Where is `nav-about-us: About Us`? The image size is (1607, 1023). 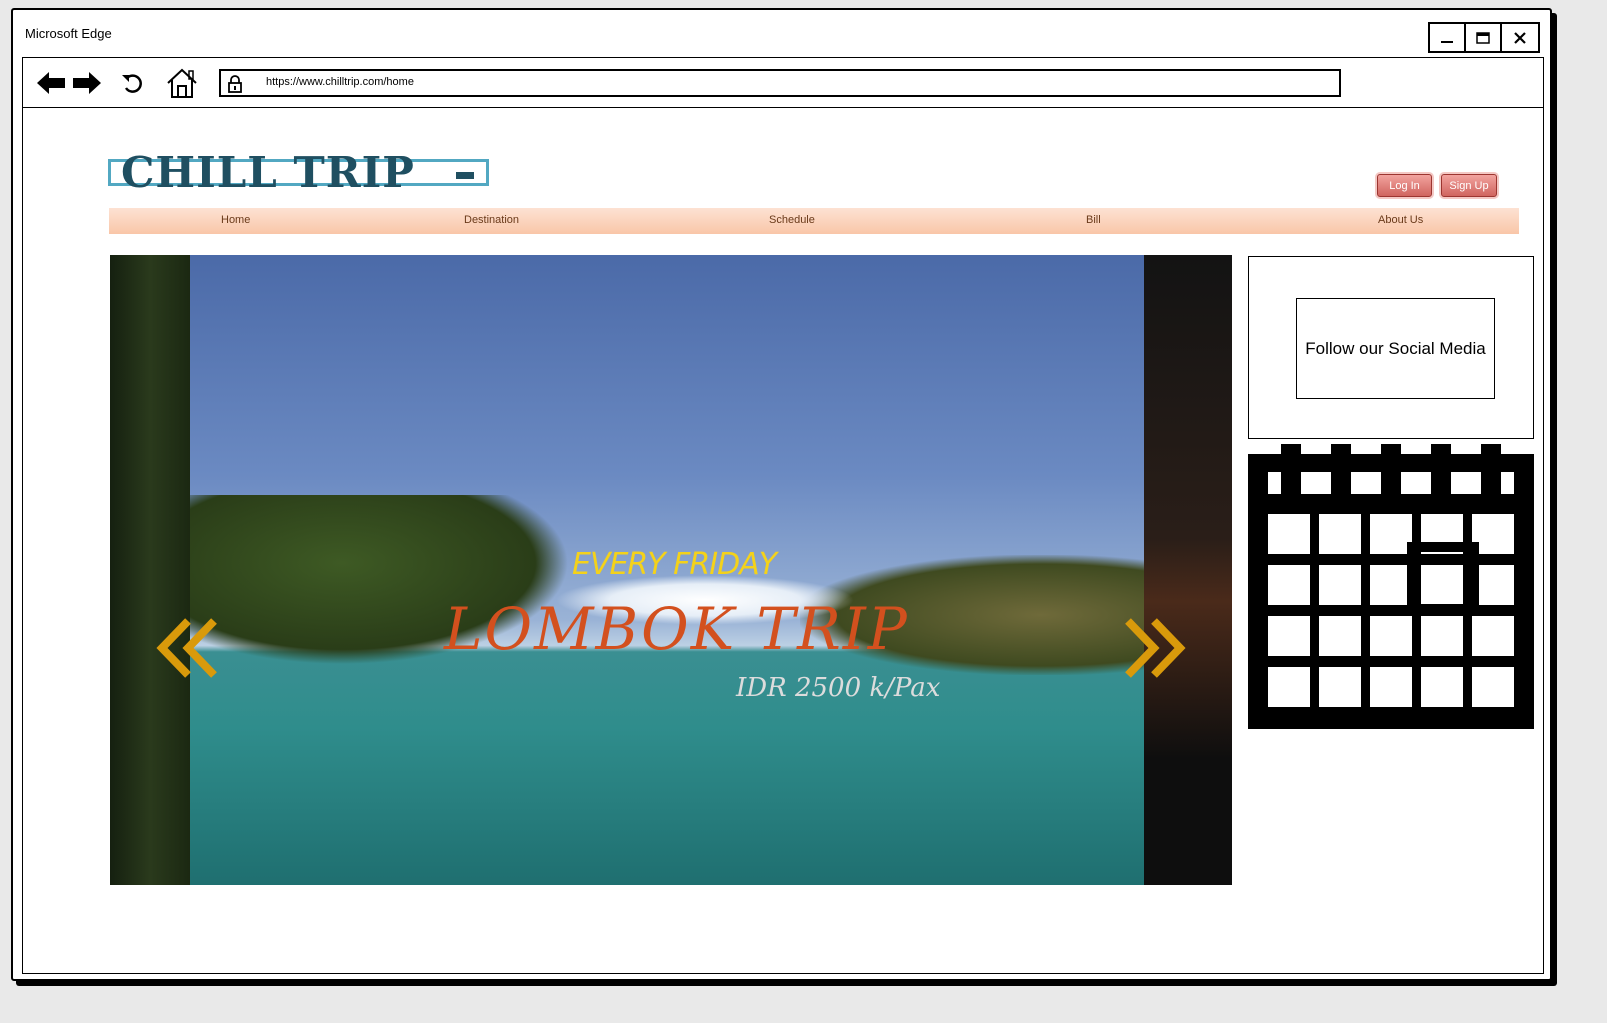 nav-about-us: About Us is located at coordinates (1400, 220).